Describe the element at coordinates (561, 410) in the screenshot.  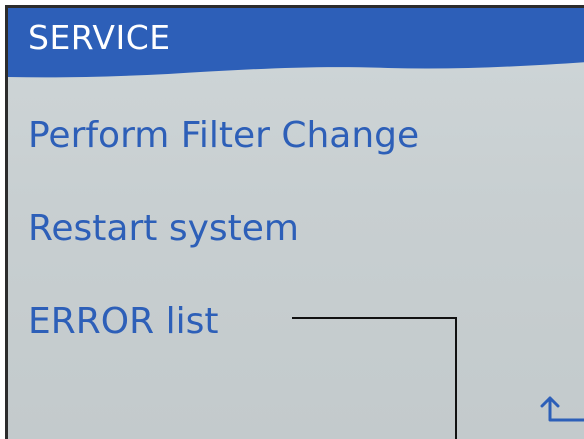
I see `return-arrow-icon` at that location.